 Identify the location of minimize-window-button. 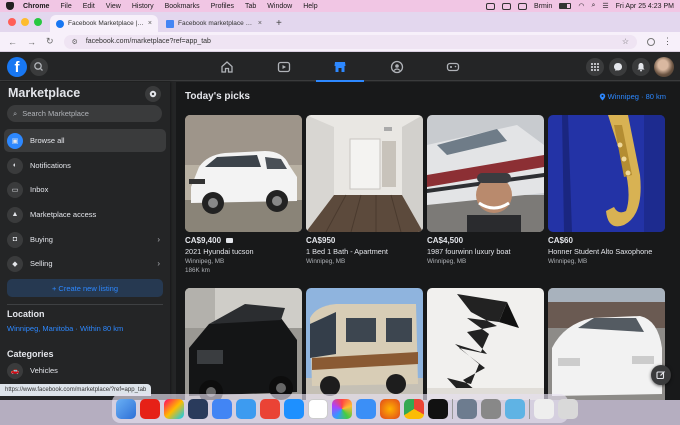
(25, 22).